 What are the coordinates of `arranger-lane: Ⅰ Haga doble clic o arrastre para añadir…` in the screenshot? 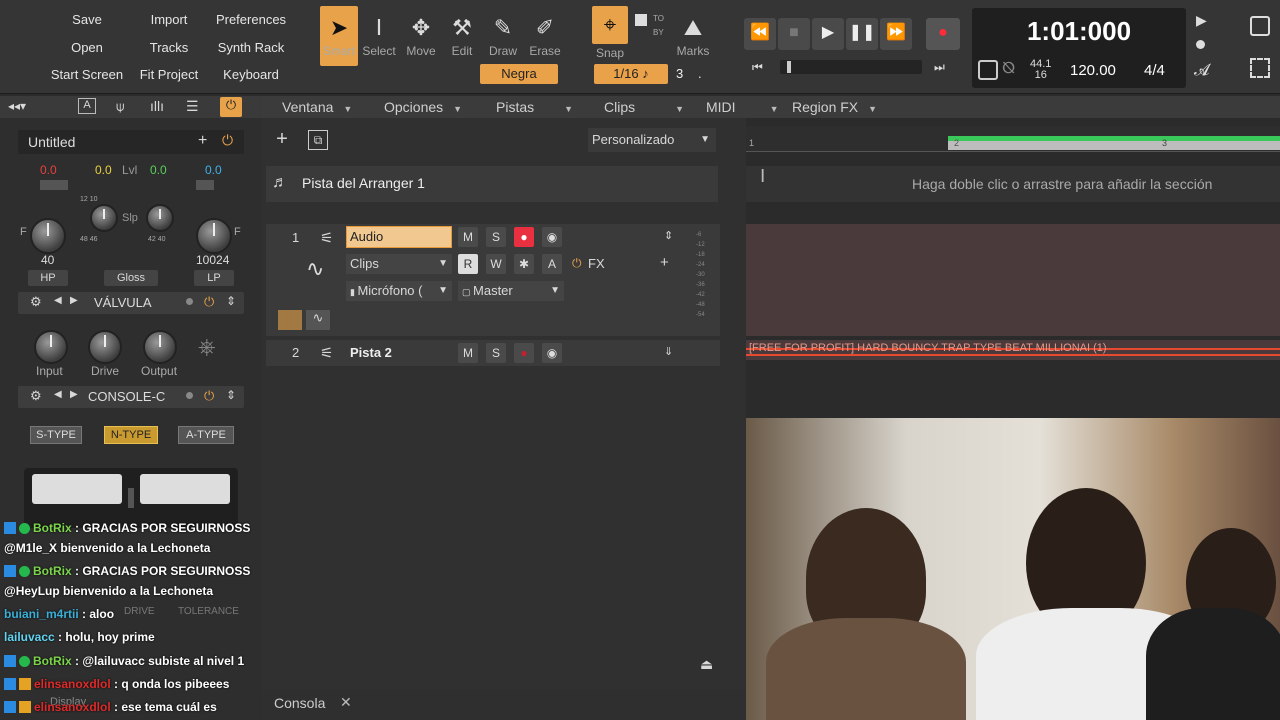 It's located at (1013, 184).